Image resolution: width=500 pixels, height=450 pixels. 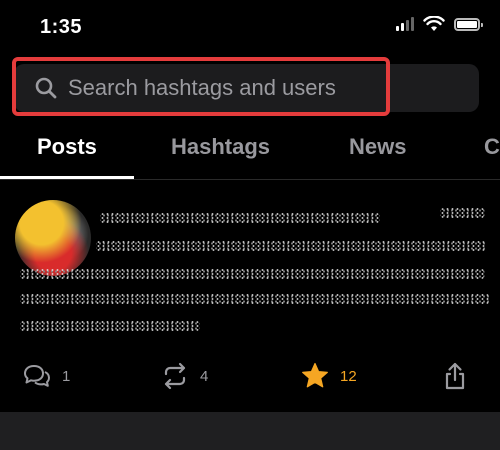 What do you see at coordinates (67, 147) in the screenshot?
I see `tab-posts: Posts` at bounding box center [67, 147].